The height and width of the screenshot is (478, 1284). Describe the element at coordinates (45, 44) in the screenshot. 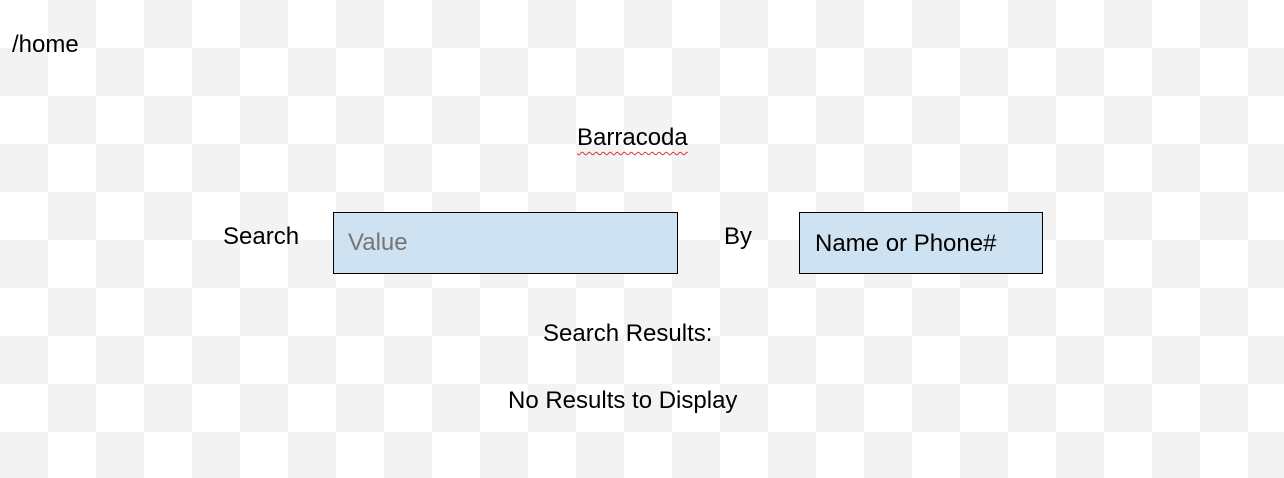

I see `route-path: /home` at that location.